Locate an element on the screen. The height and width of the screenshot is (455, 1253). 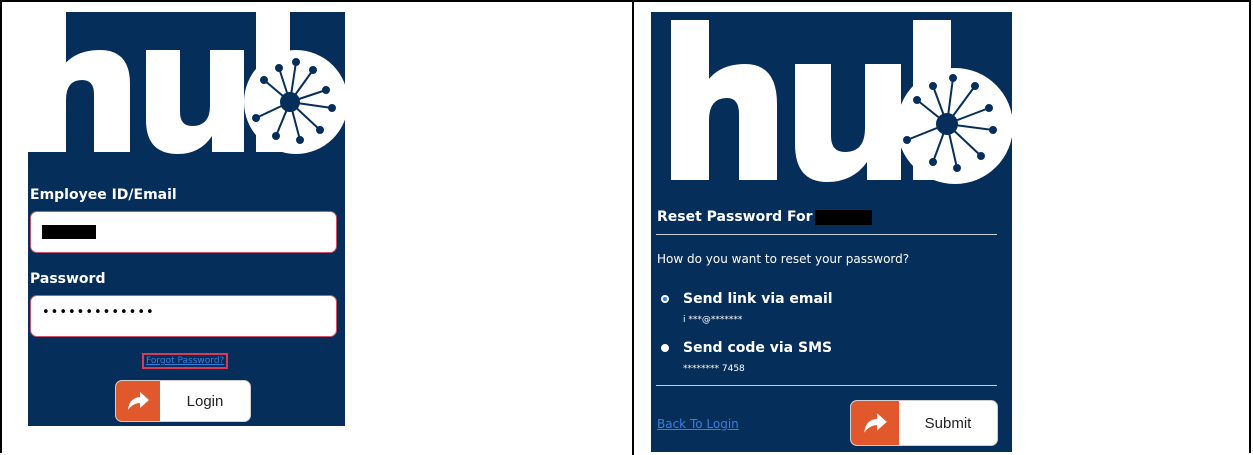
forgot-password-link: Forgot Password? is located at coordinates (185, 361).